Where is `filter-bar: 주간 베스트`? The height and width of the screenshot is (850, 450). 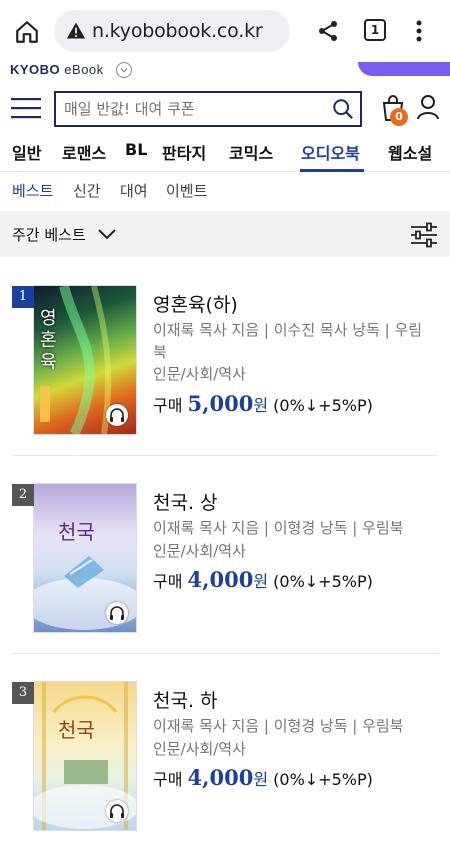 filter-bar: 주간 베스트 is located at coordinates (225, 234).